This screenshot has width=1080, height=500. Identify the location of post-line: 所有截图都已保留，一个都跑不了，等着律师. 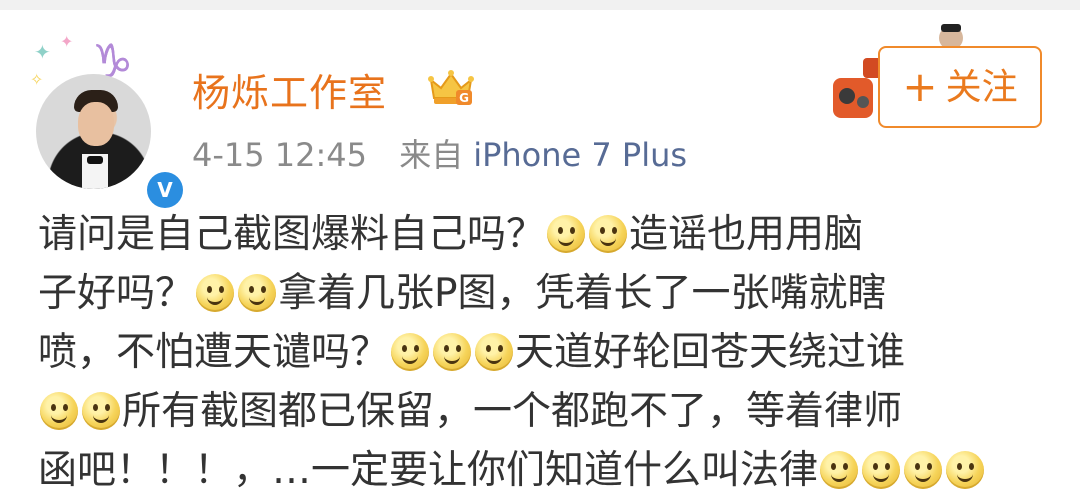
(543, 411).